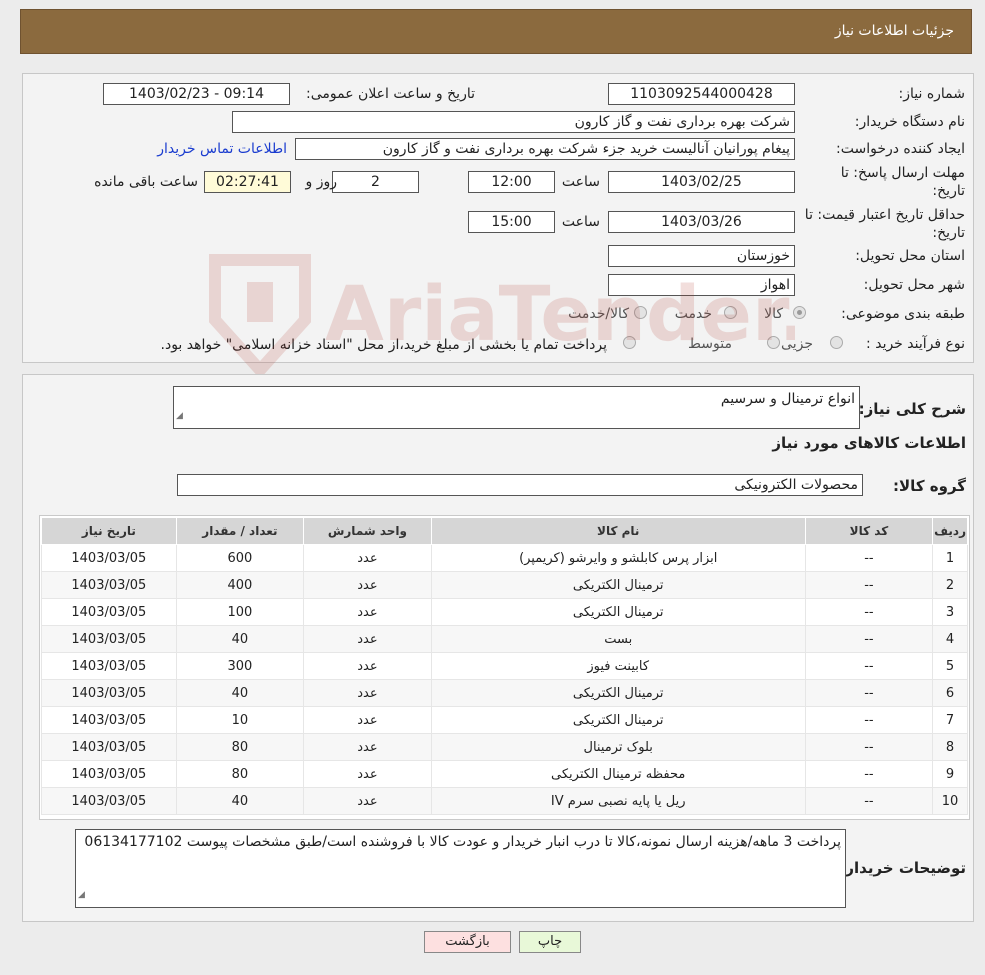 Image resolution: width=985 pixels, height=975 pixels. Describe the element at coordinates (730, 312) in the screenshot. I see `category-radio-service` at that location.